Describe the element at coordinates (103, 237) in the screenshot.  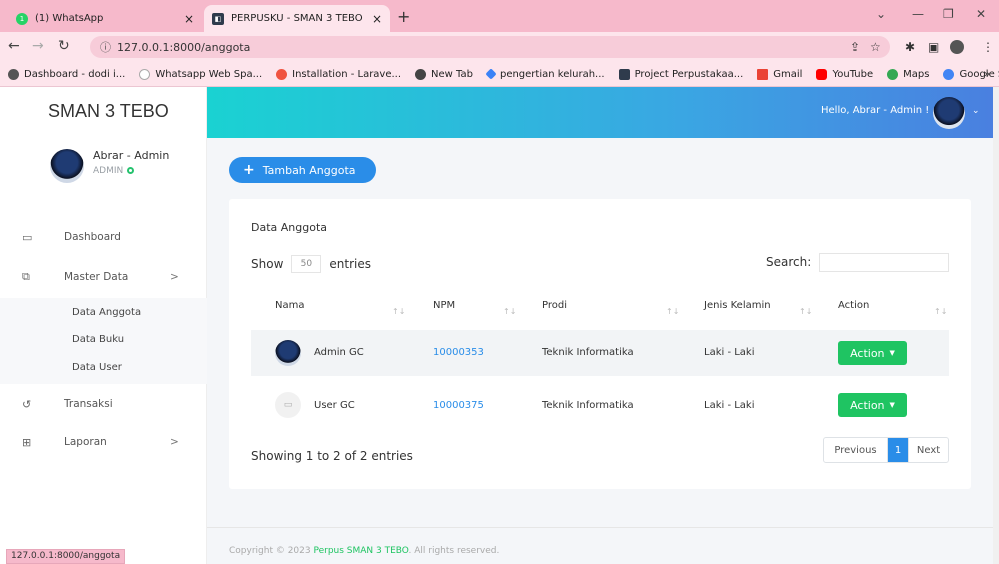
I see `sidebar-item-dashboard: ▭ Dashboard` at that location.